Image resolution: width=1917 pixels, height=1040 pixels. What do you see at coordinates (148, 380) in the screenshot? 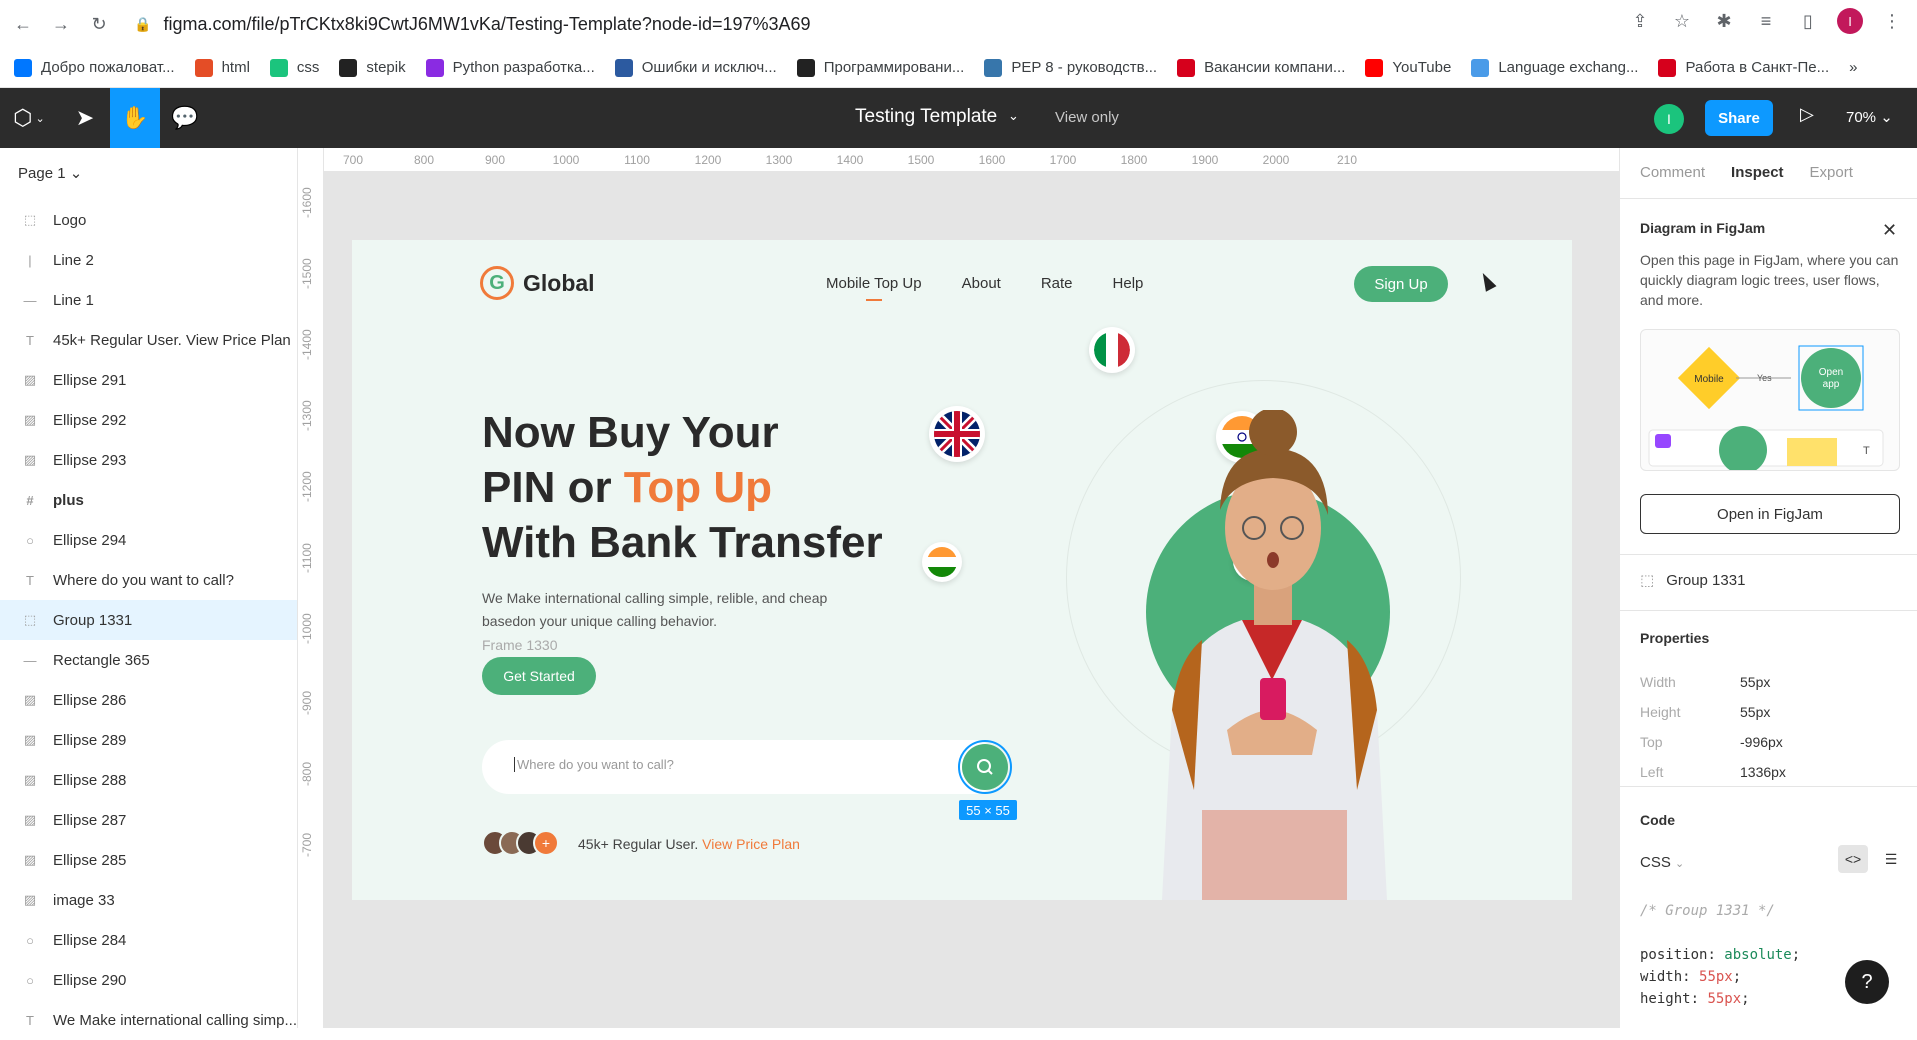
I see `layer-item: ▨ Ellipse 291` at bounding box center [148, 380].